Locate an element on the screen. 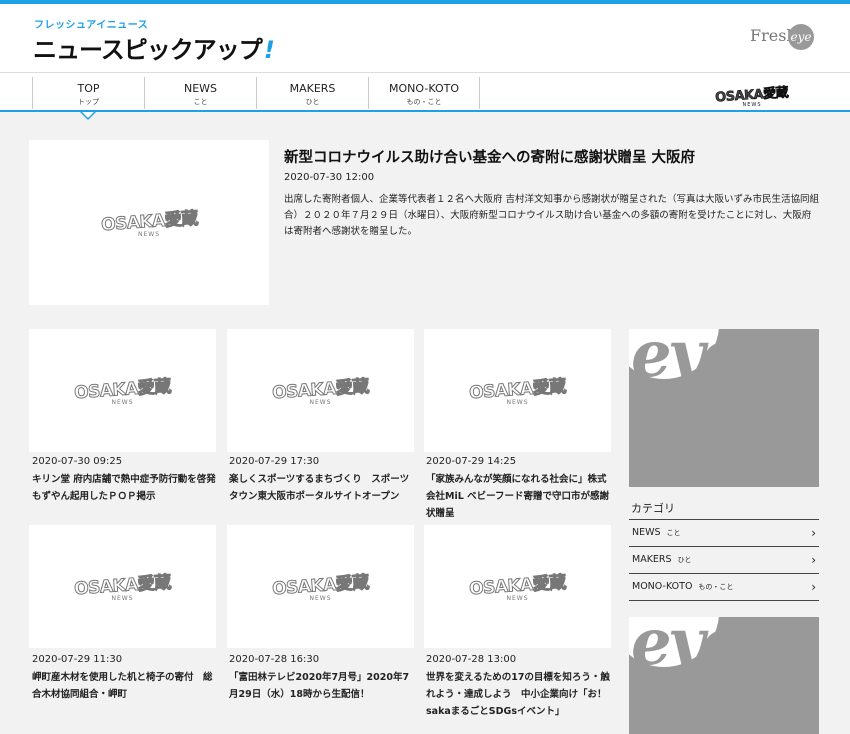 Image resolution: width=850 pixels, height=734 pixels. nav-label: MONO-KOTO is located at coordinates (424, 88).